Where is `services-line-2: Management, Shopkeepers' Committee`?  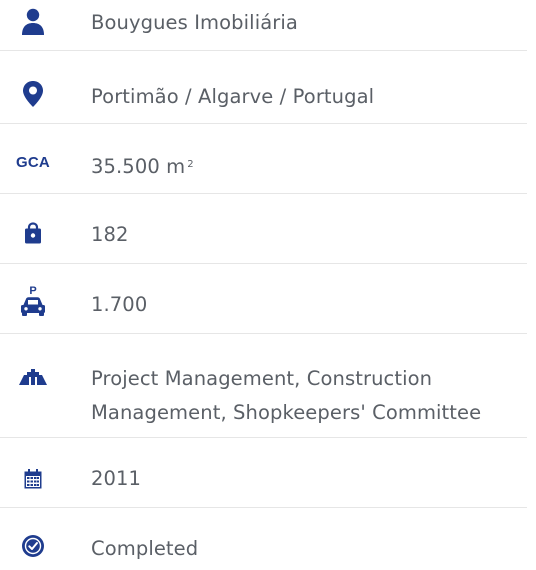
services-line-2: Management, Shopkeepers' Committee is located at coordinates (286, 412).